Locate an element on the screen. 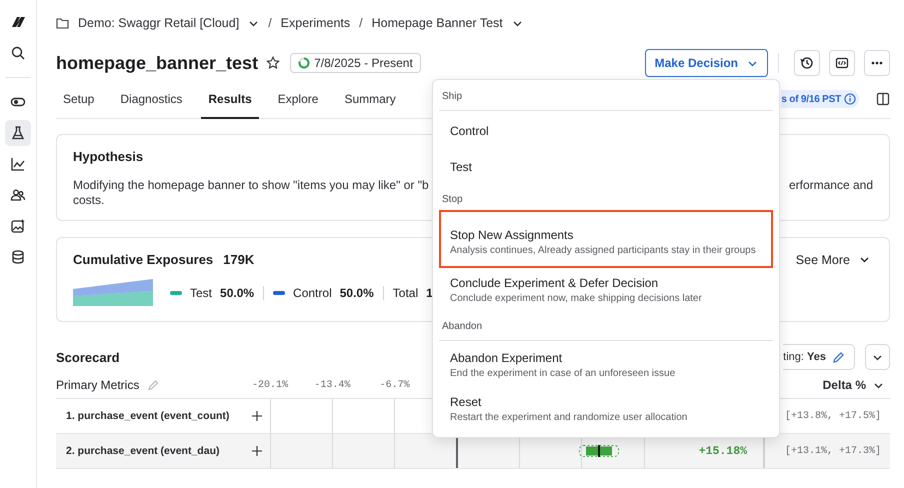 This screenshot has height=488, width=904. hypothesis-text: Modifying the homepage banner to show "items you may like" or "b is located at coordinates (251, 185).